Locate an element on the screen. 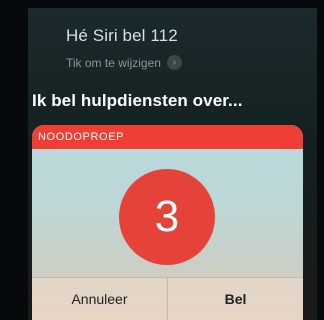 Image resolution: width=324 pixels, height=320 pixels. cancel-button: Annuleer is located at coordinates (99, 299).